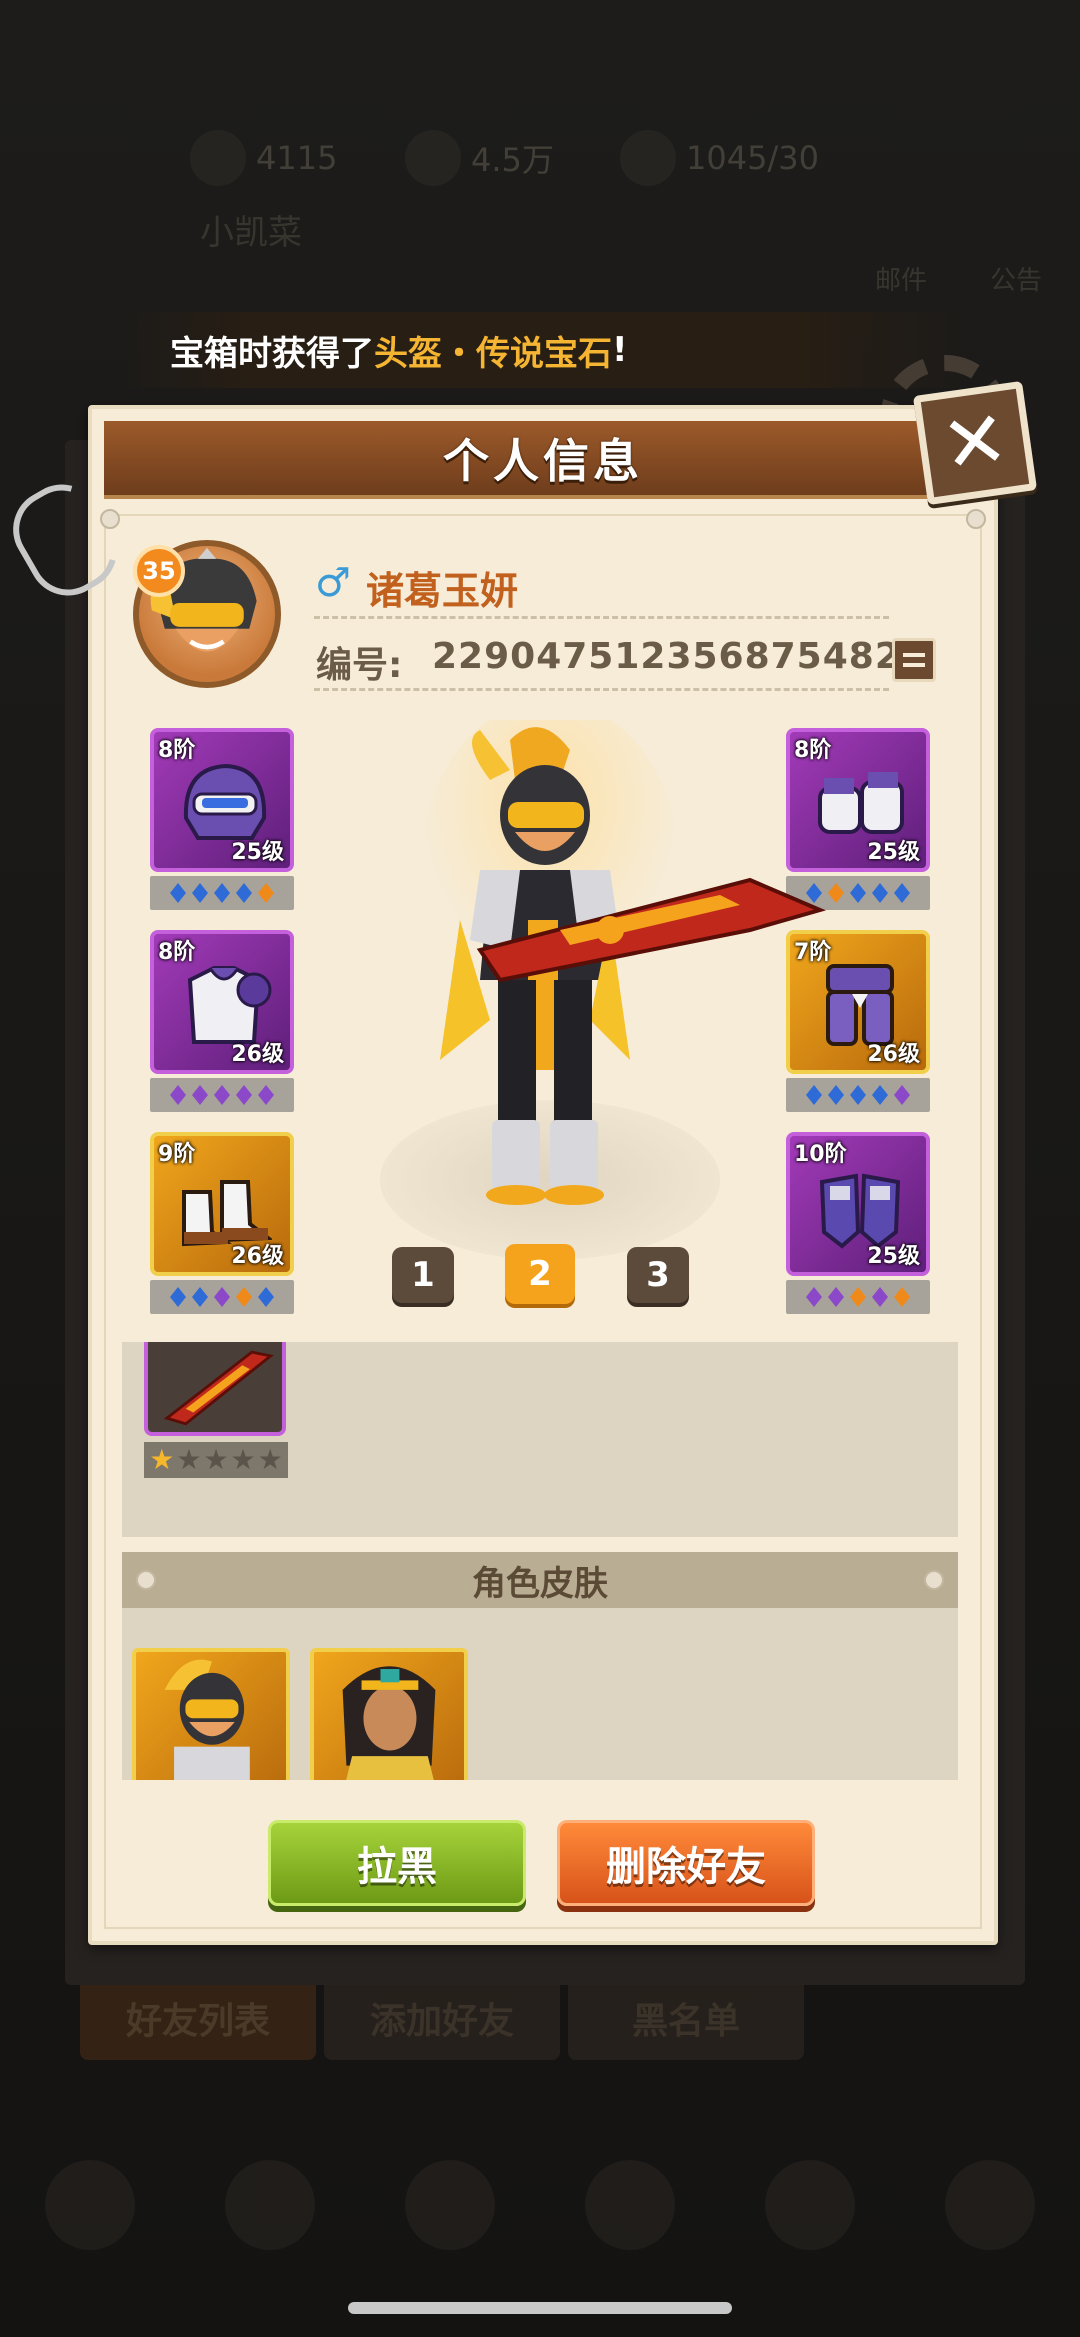  What do you see at coordinates (679, 656) in the screenshot?
I see `player-id-value: 2290475123568754825` at bounding box center [679, 656].